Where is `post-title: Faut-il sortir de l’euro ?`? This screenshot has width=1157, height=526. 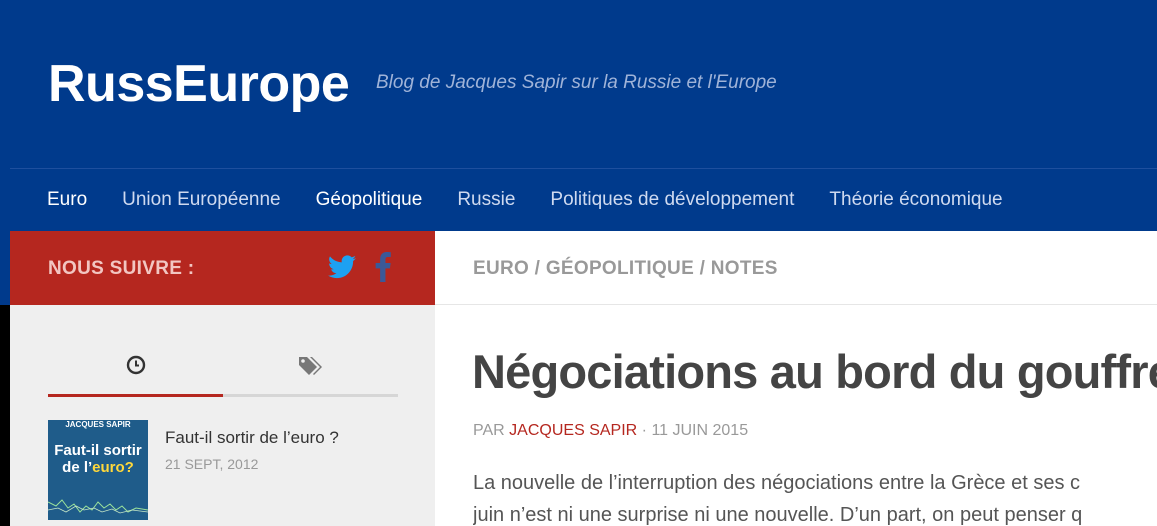
post-title: Faut-il sortir de l’euro ? is located at coordinates (252, 438).